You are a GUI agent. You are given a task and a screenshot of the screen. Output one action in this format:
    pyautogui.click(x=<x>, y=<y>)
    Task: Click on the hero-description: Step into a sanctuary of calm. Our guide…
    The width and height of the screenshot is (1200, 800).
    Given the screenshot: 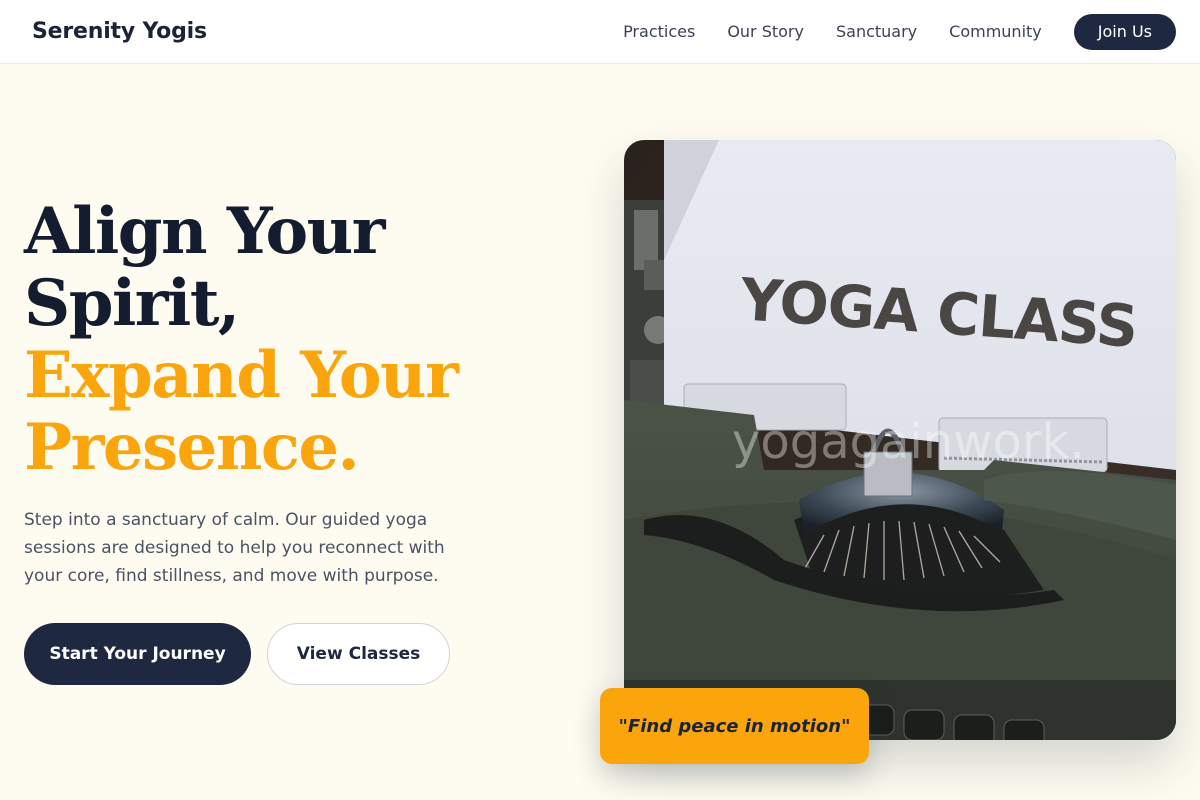 What is the action you would take?
    pyautogui.click(x=234, y=548)
    